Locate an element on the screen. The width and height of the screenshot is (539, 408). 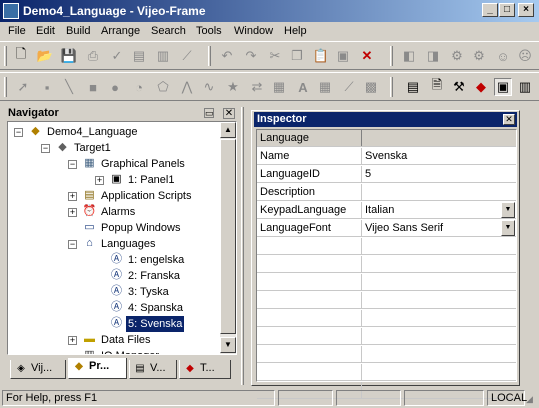
flip-icon: ☹ is located at coordinates (525, 56).